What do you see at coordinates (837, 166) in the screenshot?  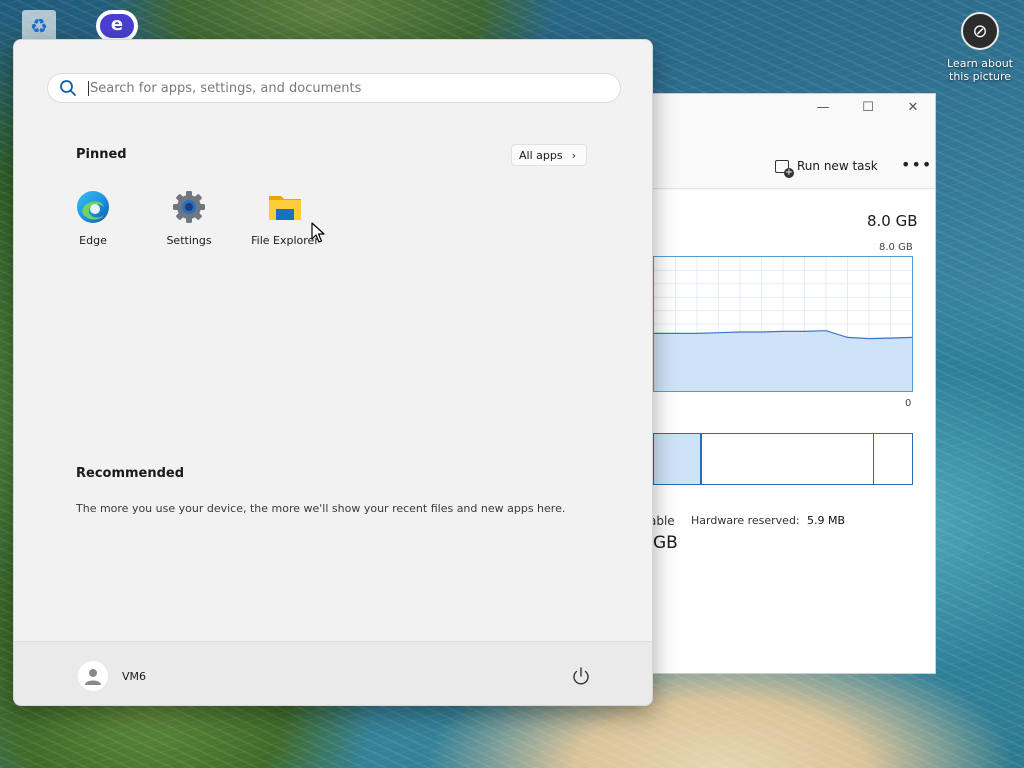 I see `run-new-task-label: Run new task` at bounding box center [837, 166].